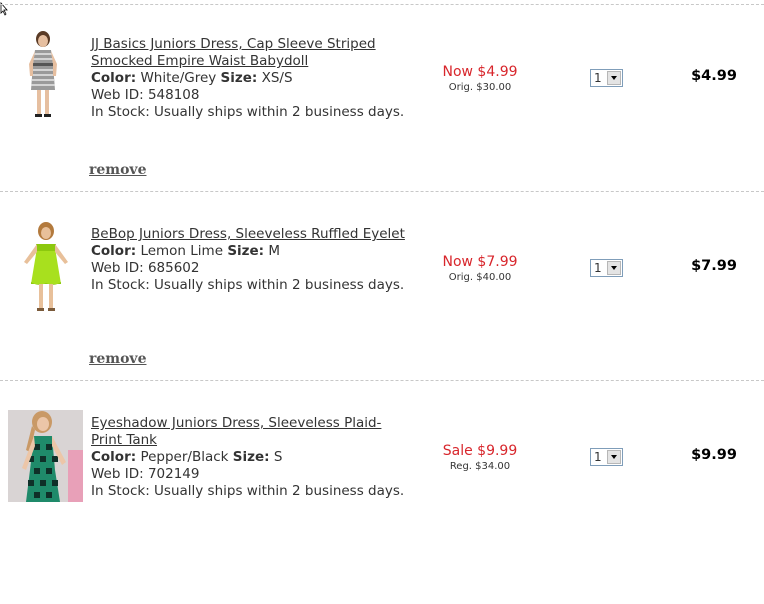  What do you see at coordinates (714, 455) in the screenshot?
I see `item-total: $9.99` at bounding box center [714, 455].